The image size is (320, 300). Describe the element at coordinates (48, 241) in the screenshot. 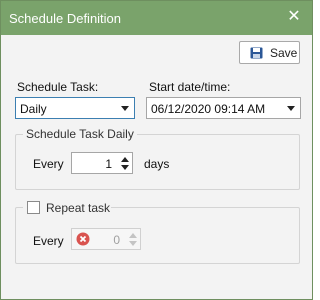

I see `repeat-every-label: Every` at that location.